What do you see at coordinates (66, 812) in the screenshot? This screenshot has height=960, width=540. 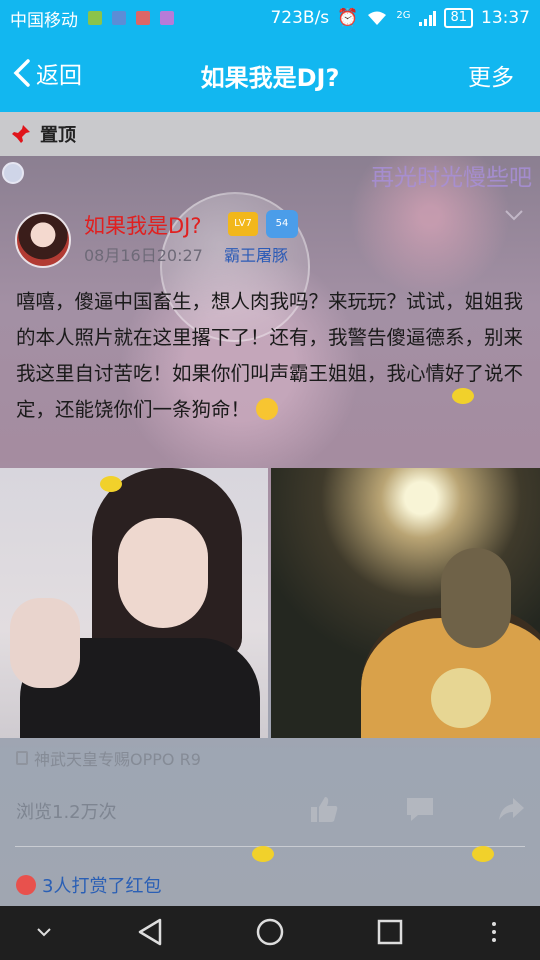 I see `view-count: 浏览1.2万次` at bounding box center [66, 812].